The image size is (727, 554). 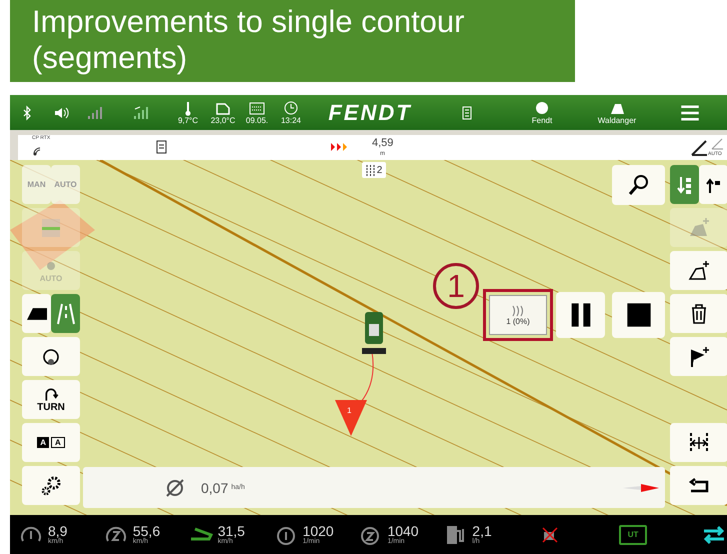 What do you see at coordinates (257, 108) in the screenshot?
I see `calendar-icon` at bounding box center [257, 108].